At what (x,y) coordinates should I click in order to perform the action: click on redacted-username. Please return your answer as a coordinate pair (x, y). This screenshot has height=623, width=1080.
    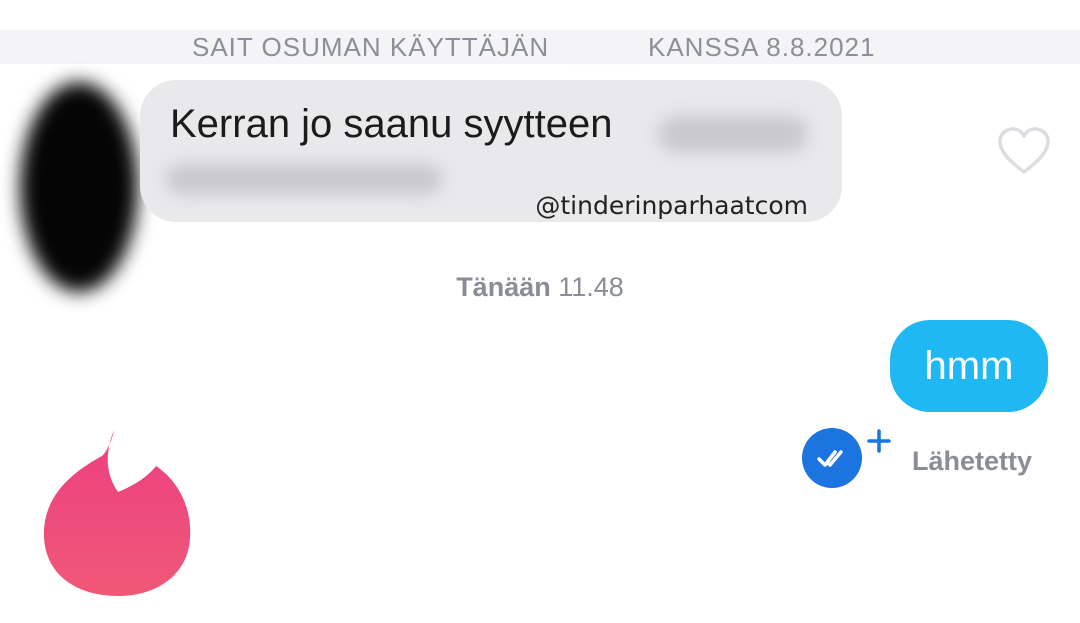
    Looking at the image, I should click on (604, 50).